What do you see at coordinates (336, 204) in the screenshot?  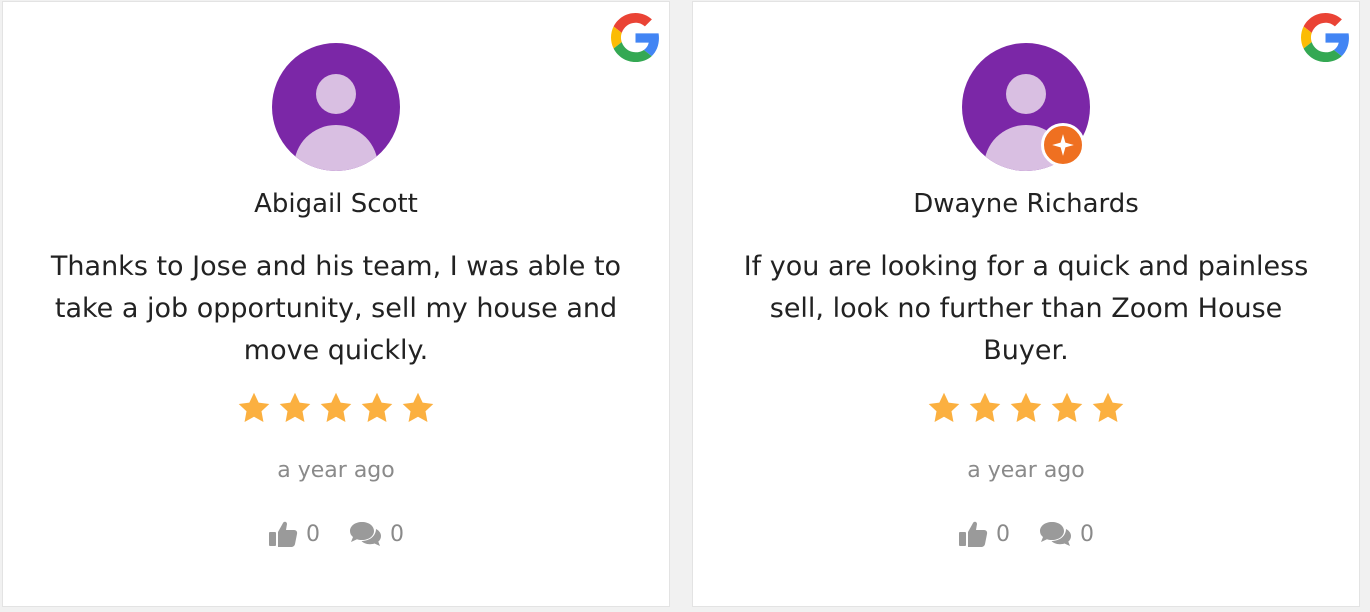 I see `reviewer-name: Abigail Scott` at bounding box center [336, 204].